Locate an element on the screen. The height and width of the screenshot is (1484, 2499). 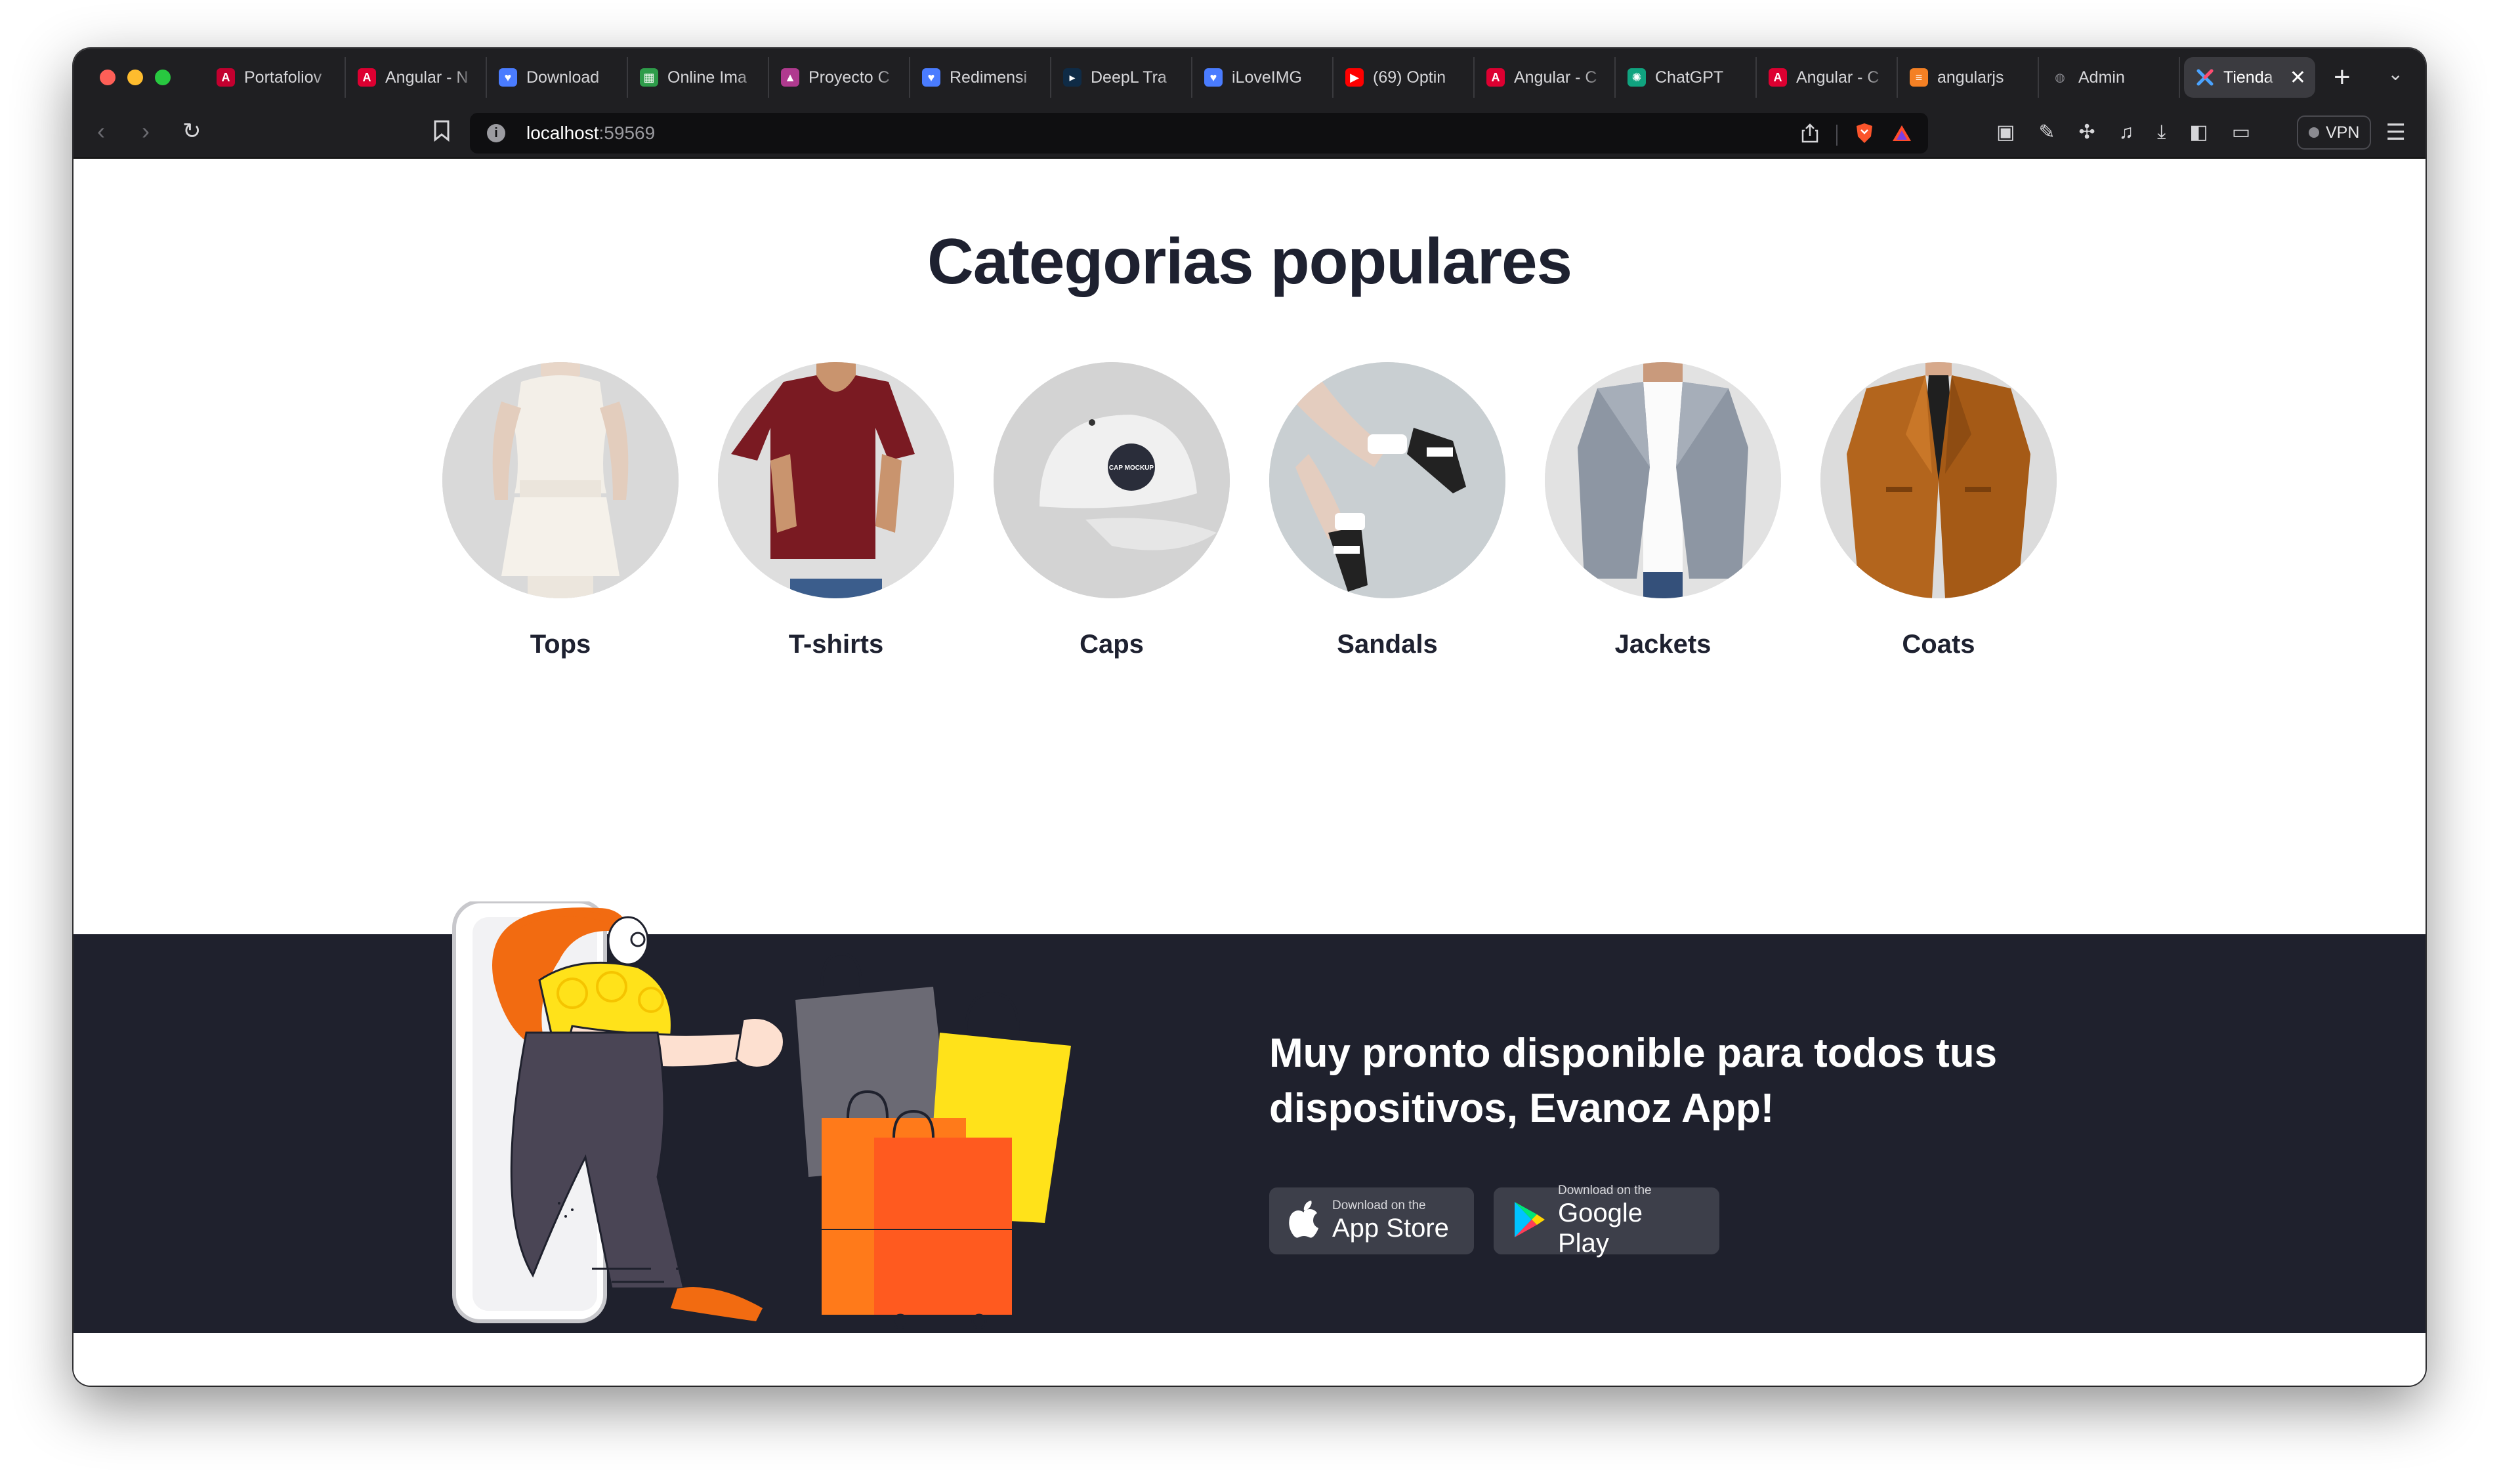
app-store-label: App Store is located at coordinates (1390, 1228).